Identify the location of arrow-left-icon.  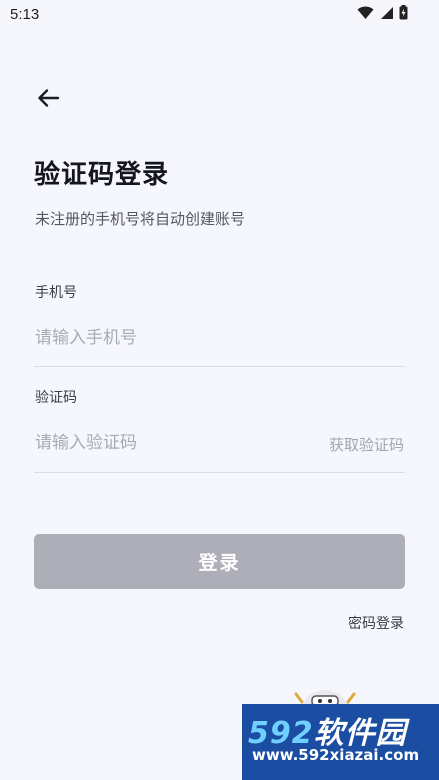
(49, 98).